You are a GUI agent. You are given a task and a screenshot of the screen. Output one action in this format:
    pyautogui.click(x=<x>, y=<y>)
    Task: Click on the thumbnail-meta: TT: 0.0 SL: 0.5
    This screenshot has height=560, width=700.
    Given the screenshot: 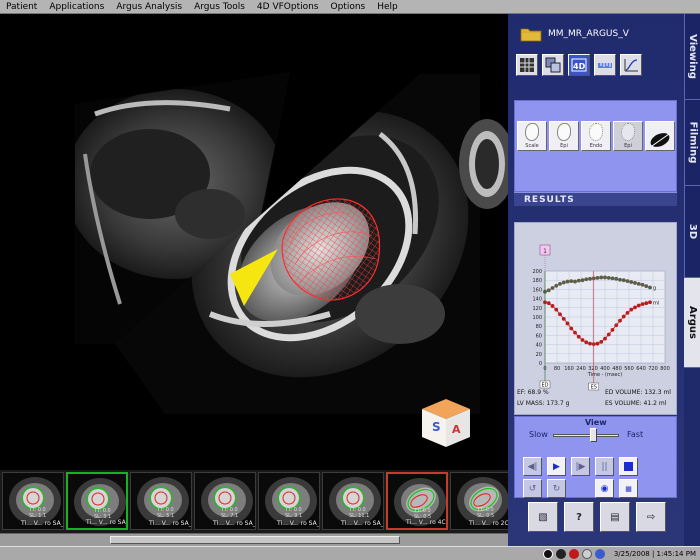 What is the action you would take?
    pyautogui.click(x=485, y=513)
    